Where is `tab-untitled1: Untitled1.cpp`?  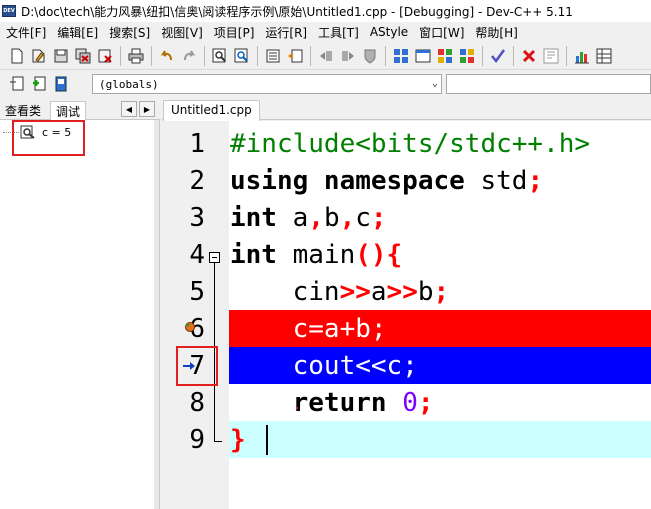
tab-untitled1: Untitled1.cpp is located at coordinates (211, 110).